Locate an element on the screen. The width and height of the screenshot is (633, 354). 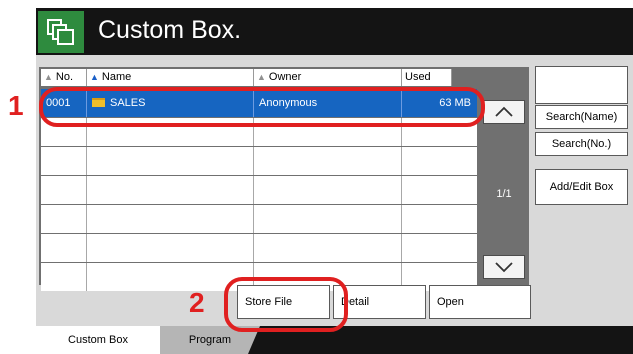
column-header-no: ▲ No. is located at coordinates (64, 77).